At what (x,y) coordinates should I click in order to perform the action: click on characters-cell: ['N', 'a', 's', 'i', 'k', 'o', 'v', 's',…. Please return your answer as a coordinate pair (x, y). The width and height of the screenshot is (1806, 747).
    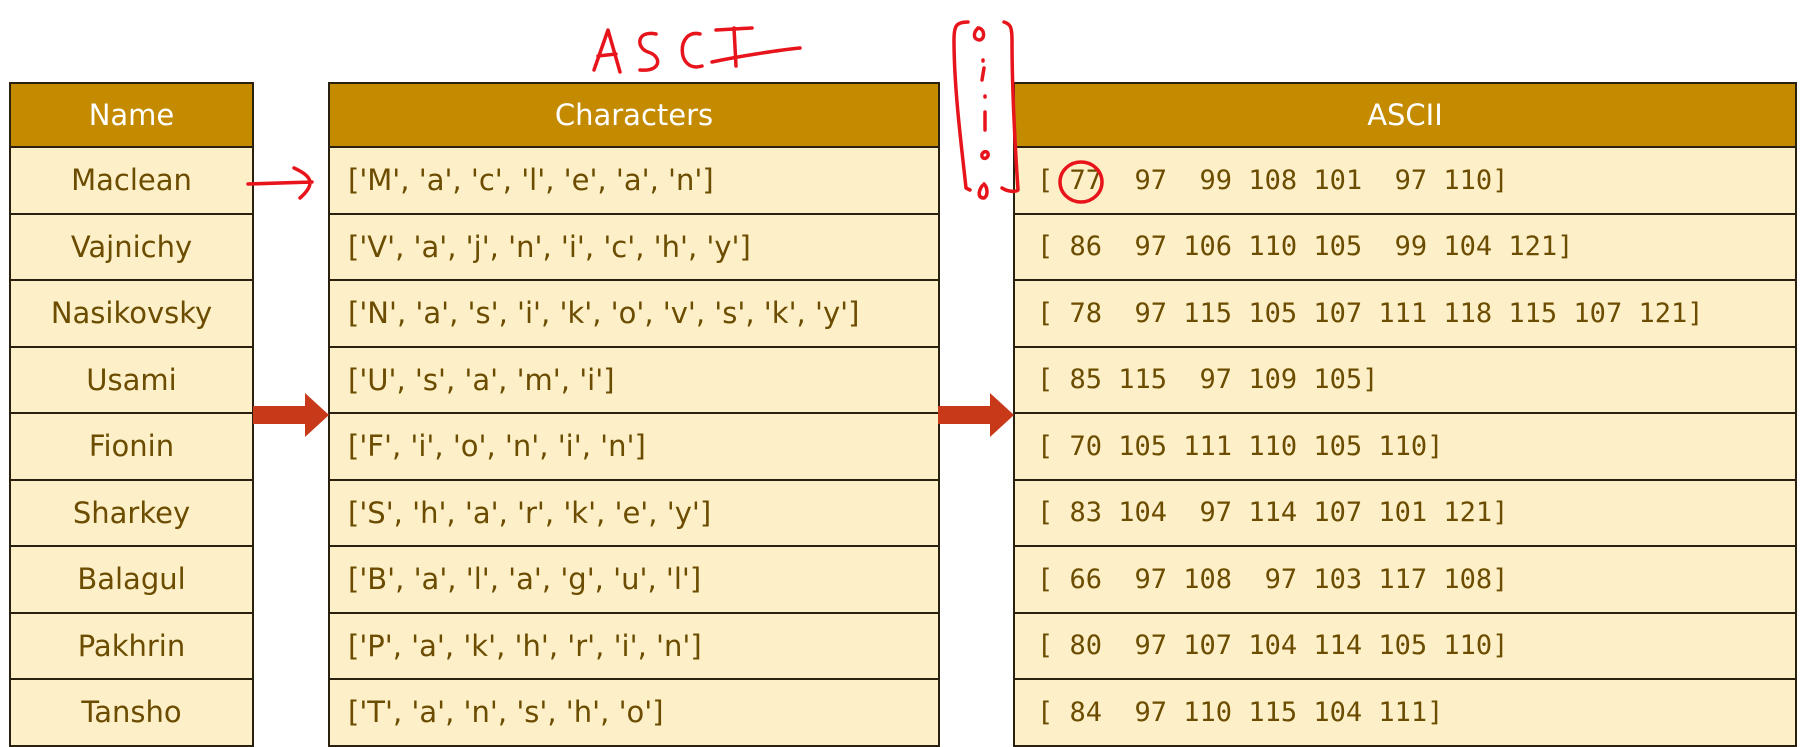
    Looking at the image, I should click on (634, 314).